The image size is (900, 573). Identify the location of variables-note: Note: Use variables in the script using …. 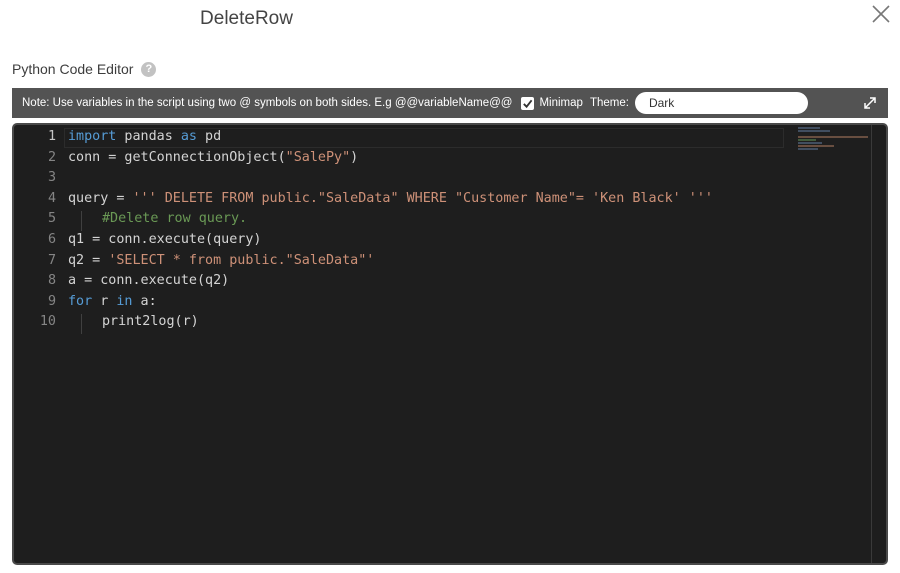
(267, 103).